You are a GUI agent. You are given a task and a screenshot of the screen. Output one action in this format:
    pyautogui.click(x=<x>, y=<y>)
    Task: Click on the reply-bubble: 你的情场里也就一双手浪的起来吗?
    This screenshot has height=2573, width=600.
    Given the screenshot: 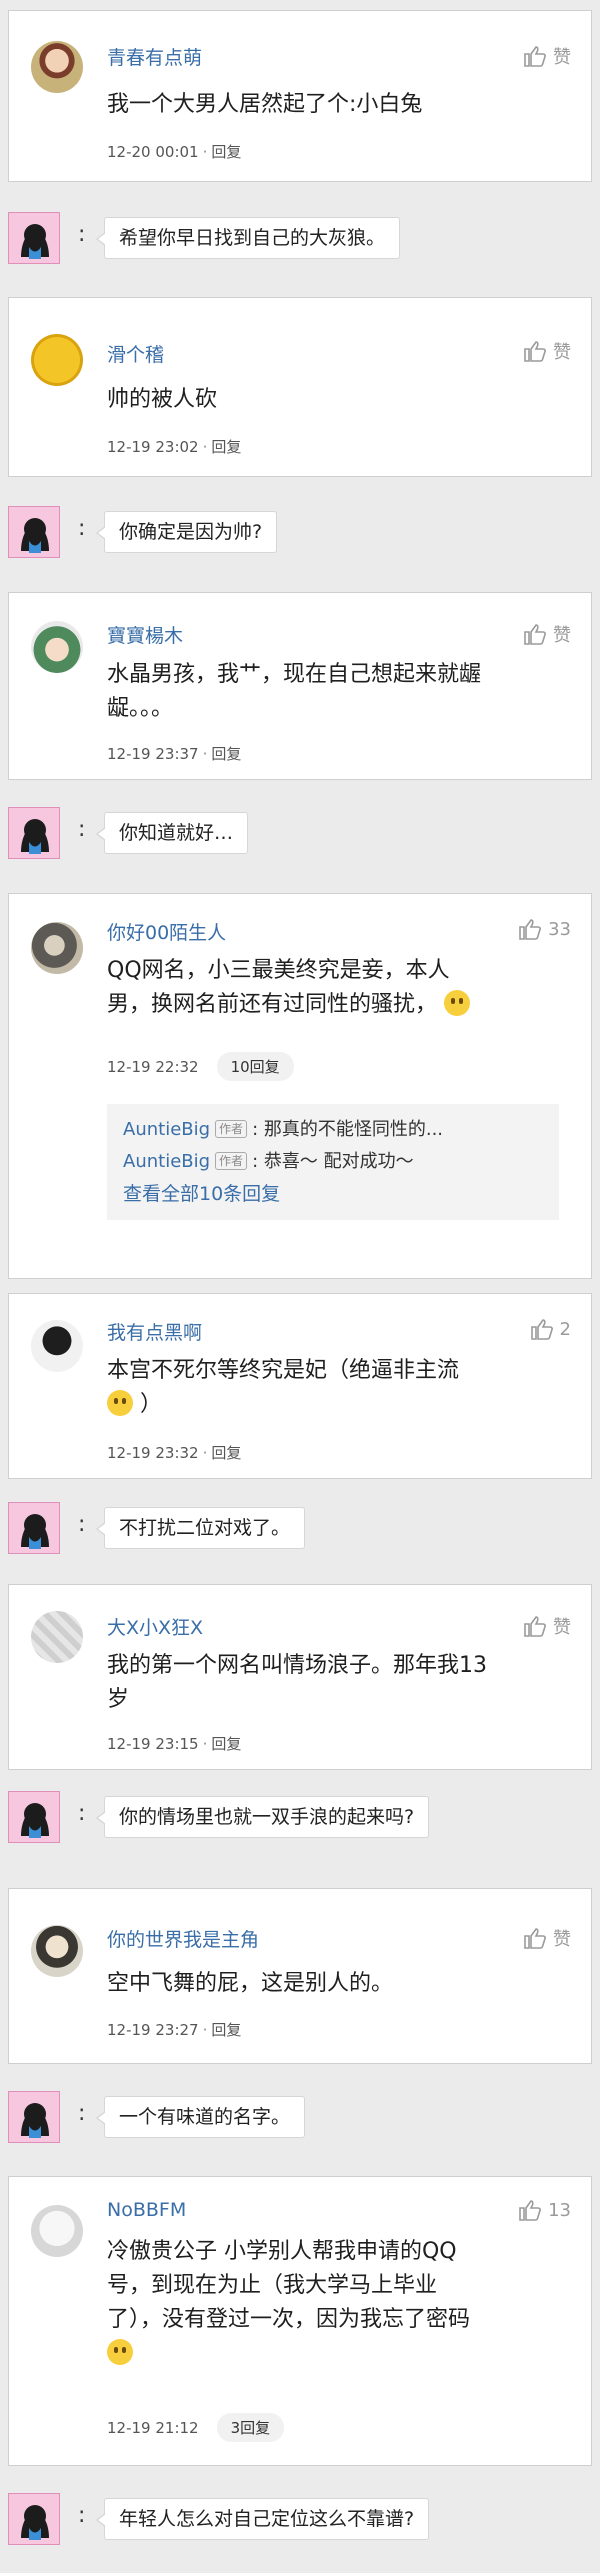 What is the action you would take?
    pyautogui.click(x=262, y=1817)
    